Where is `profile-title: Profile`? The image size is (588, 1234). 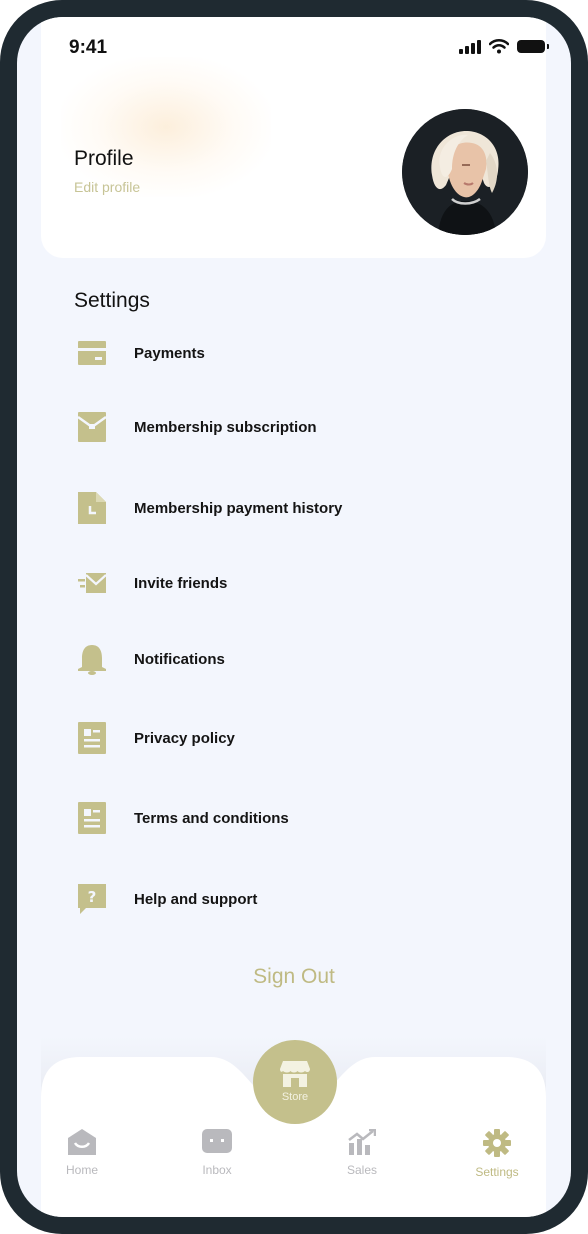 profile-title: Profile is located at coordinates (104, 158).